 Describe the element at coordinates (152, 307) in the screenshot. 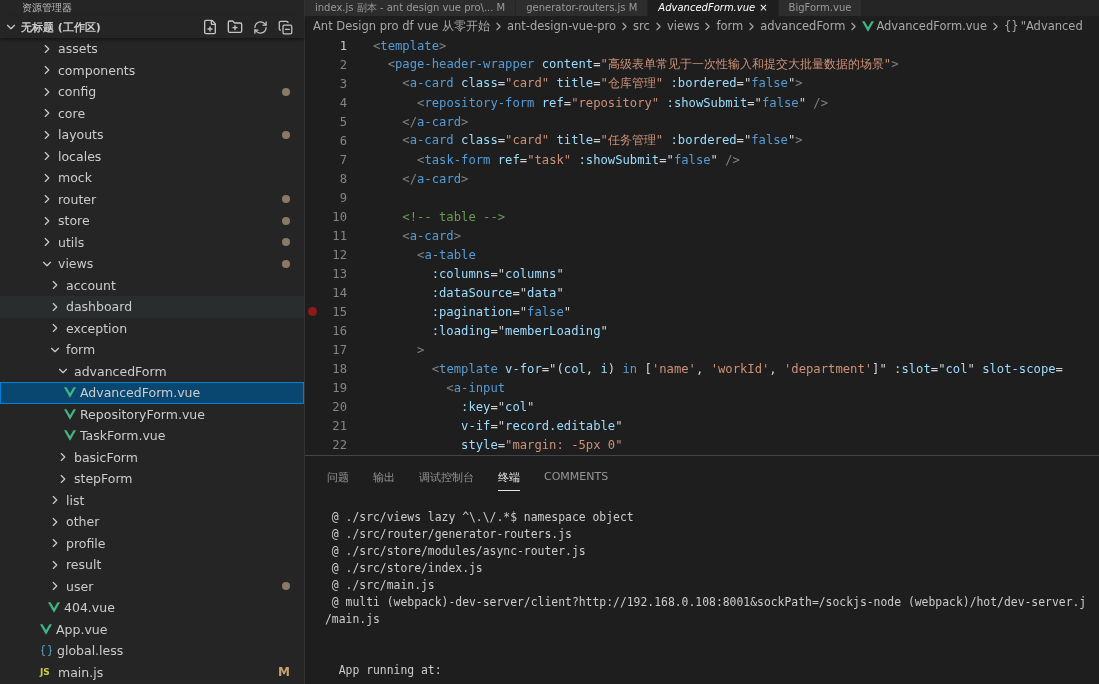

I see `folder-item: dashboard` at that location.